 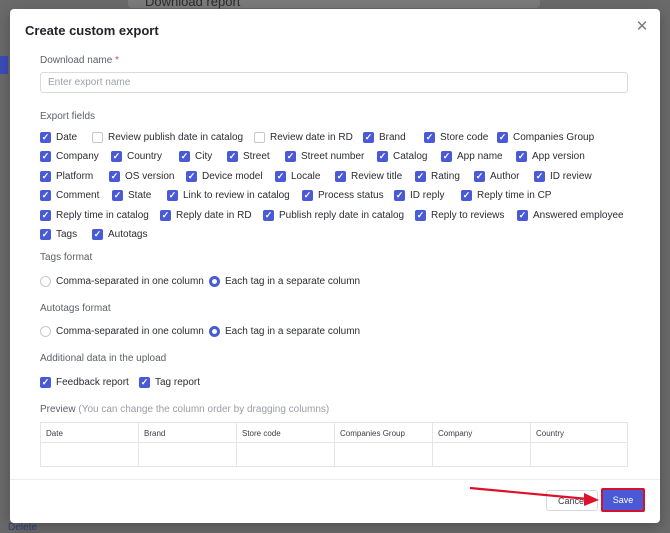 What do you see at coordinates (228, 195) in the screenshot?
I see `field-link-to-review-in-catalog-checkbox: ✓ Link to review in catalog` at bounding box center [228, 195].